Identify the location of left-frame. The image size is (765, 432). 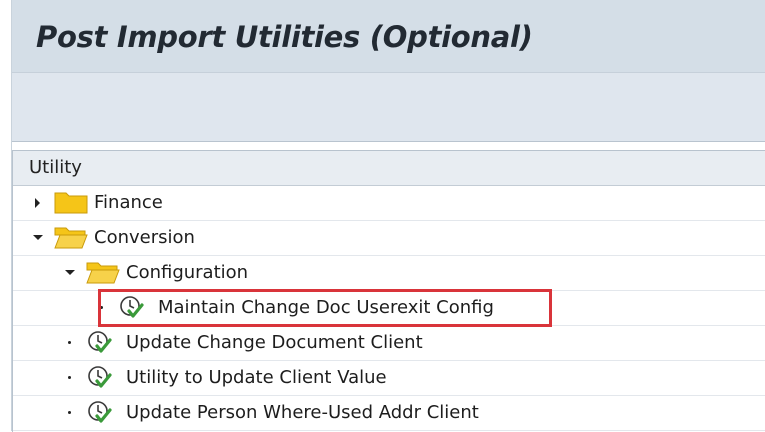
(6, 215).